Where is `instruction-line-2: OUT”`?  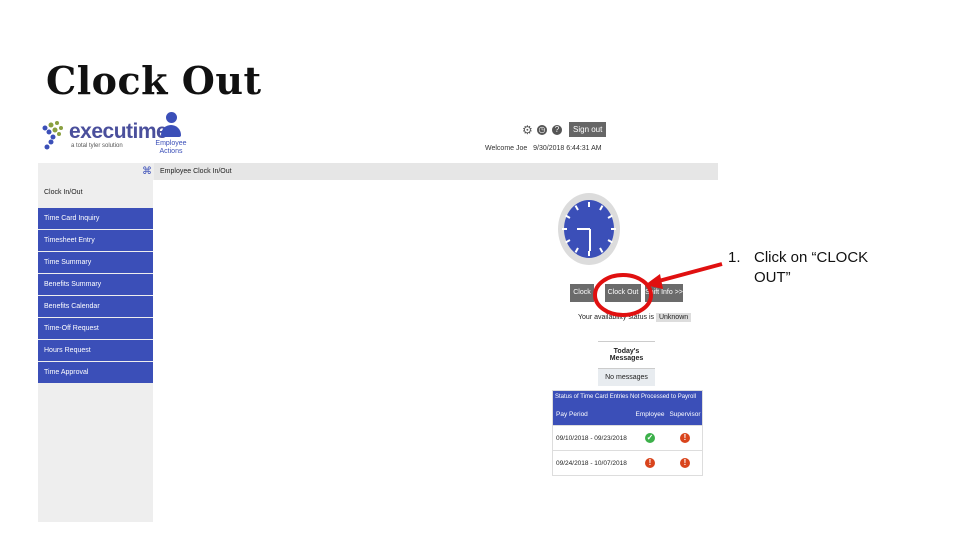 instruction-line-2: OUT” is located at coordinates (772, 277).